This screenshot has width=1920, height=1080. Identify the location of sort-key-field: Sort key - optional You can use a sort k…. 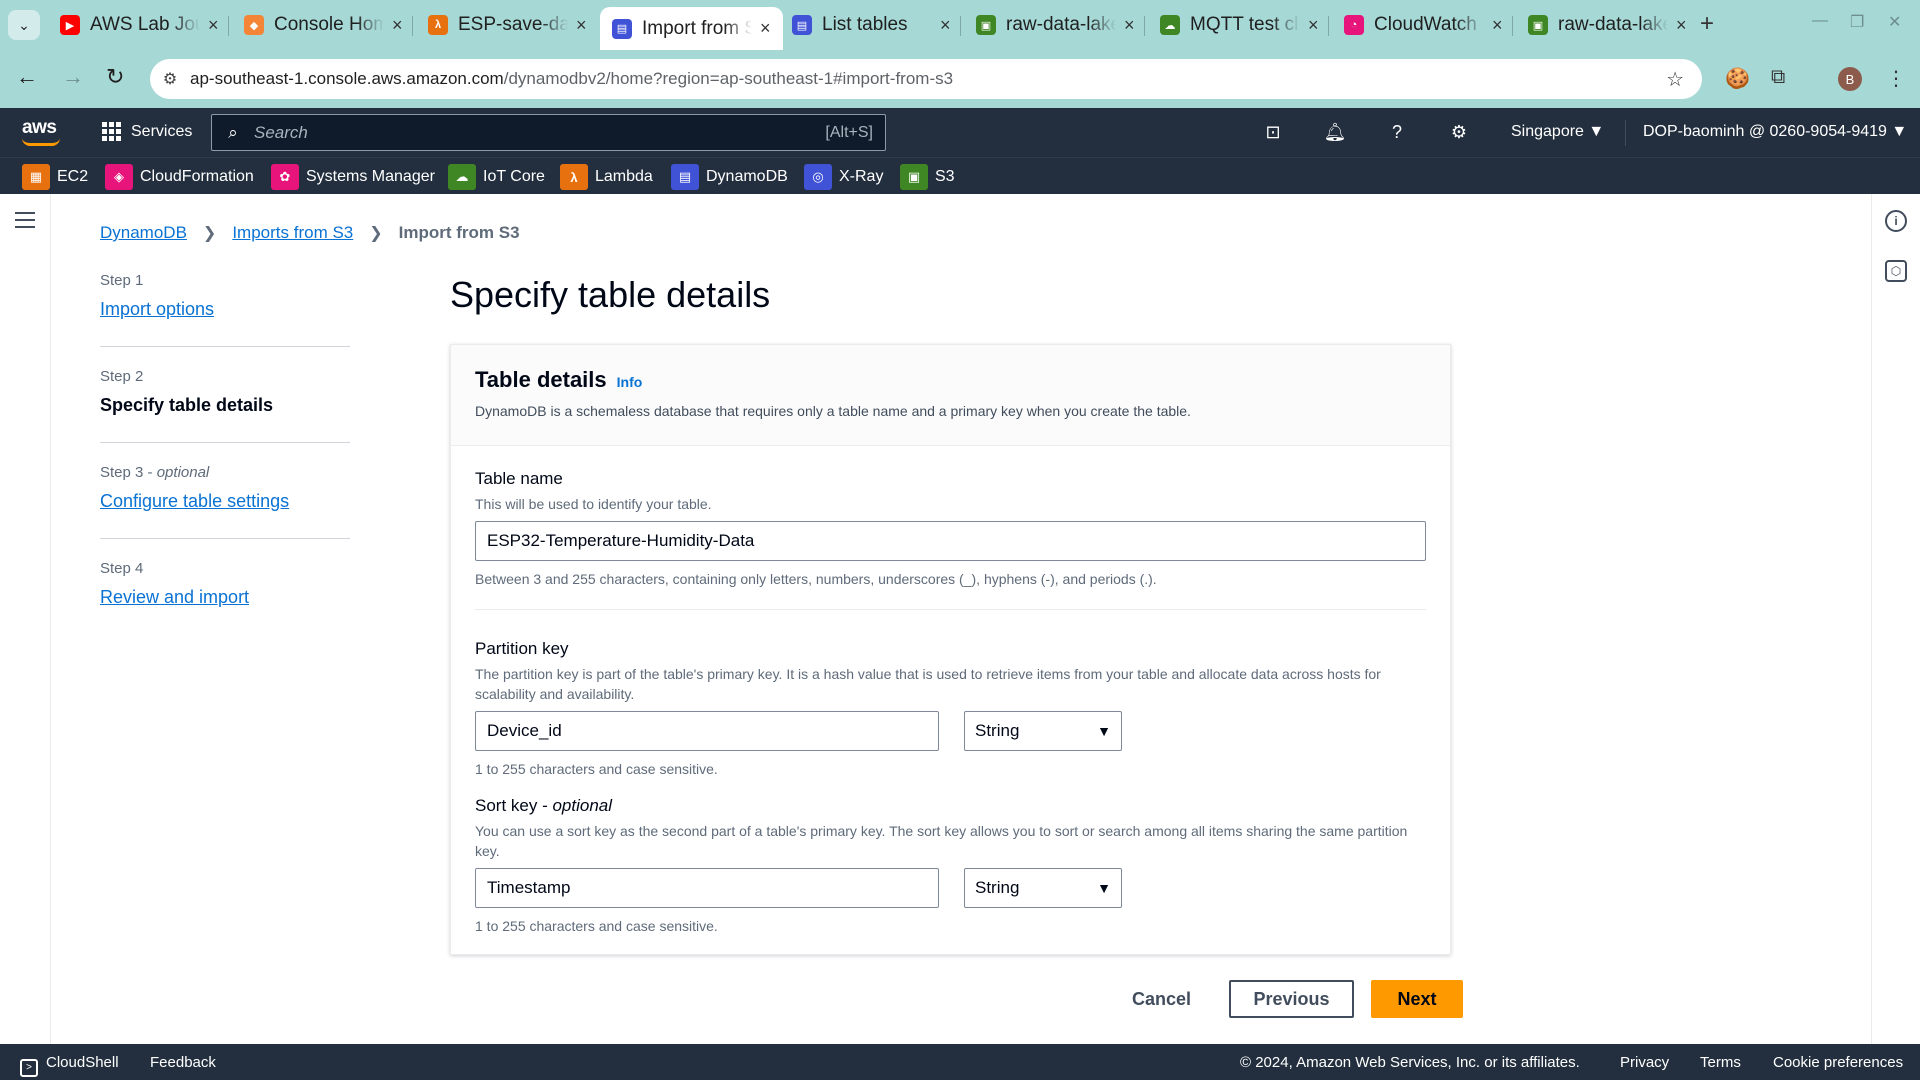
(950, 865).